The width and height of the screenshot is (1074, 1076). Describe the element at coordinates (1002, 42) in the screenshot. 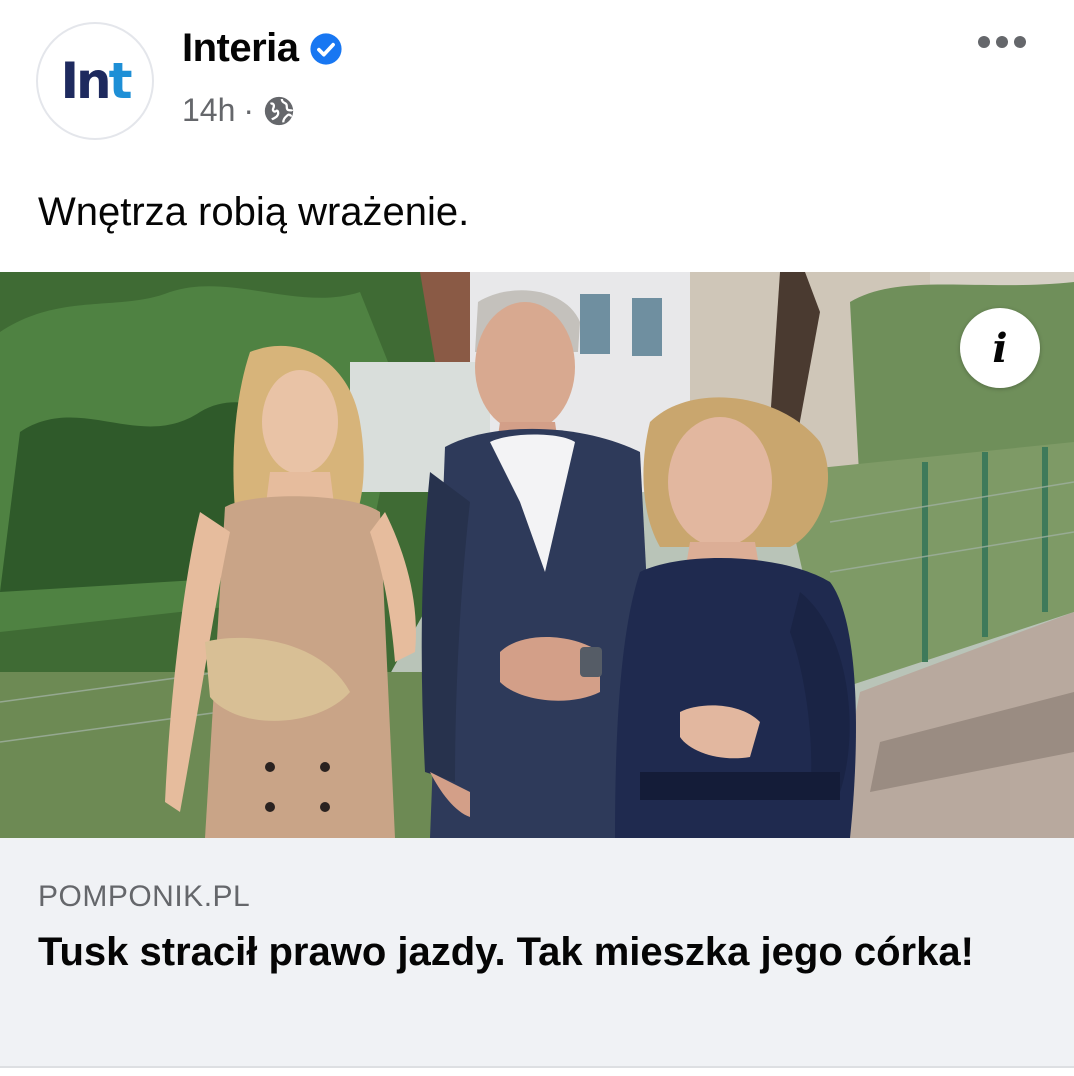

I see `more-options-icon` at that location.